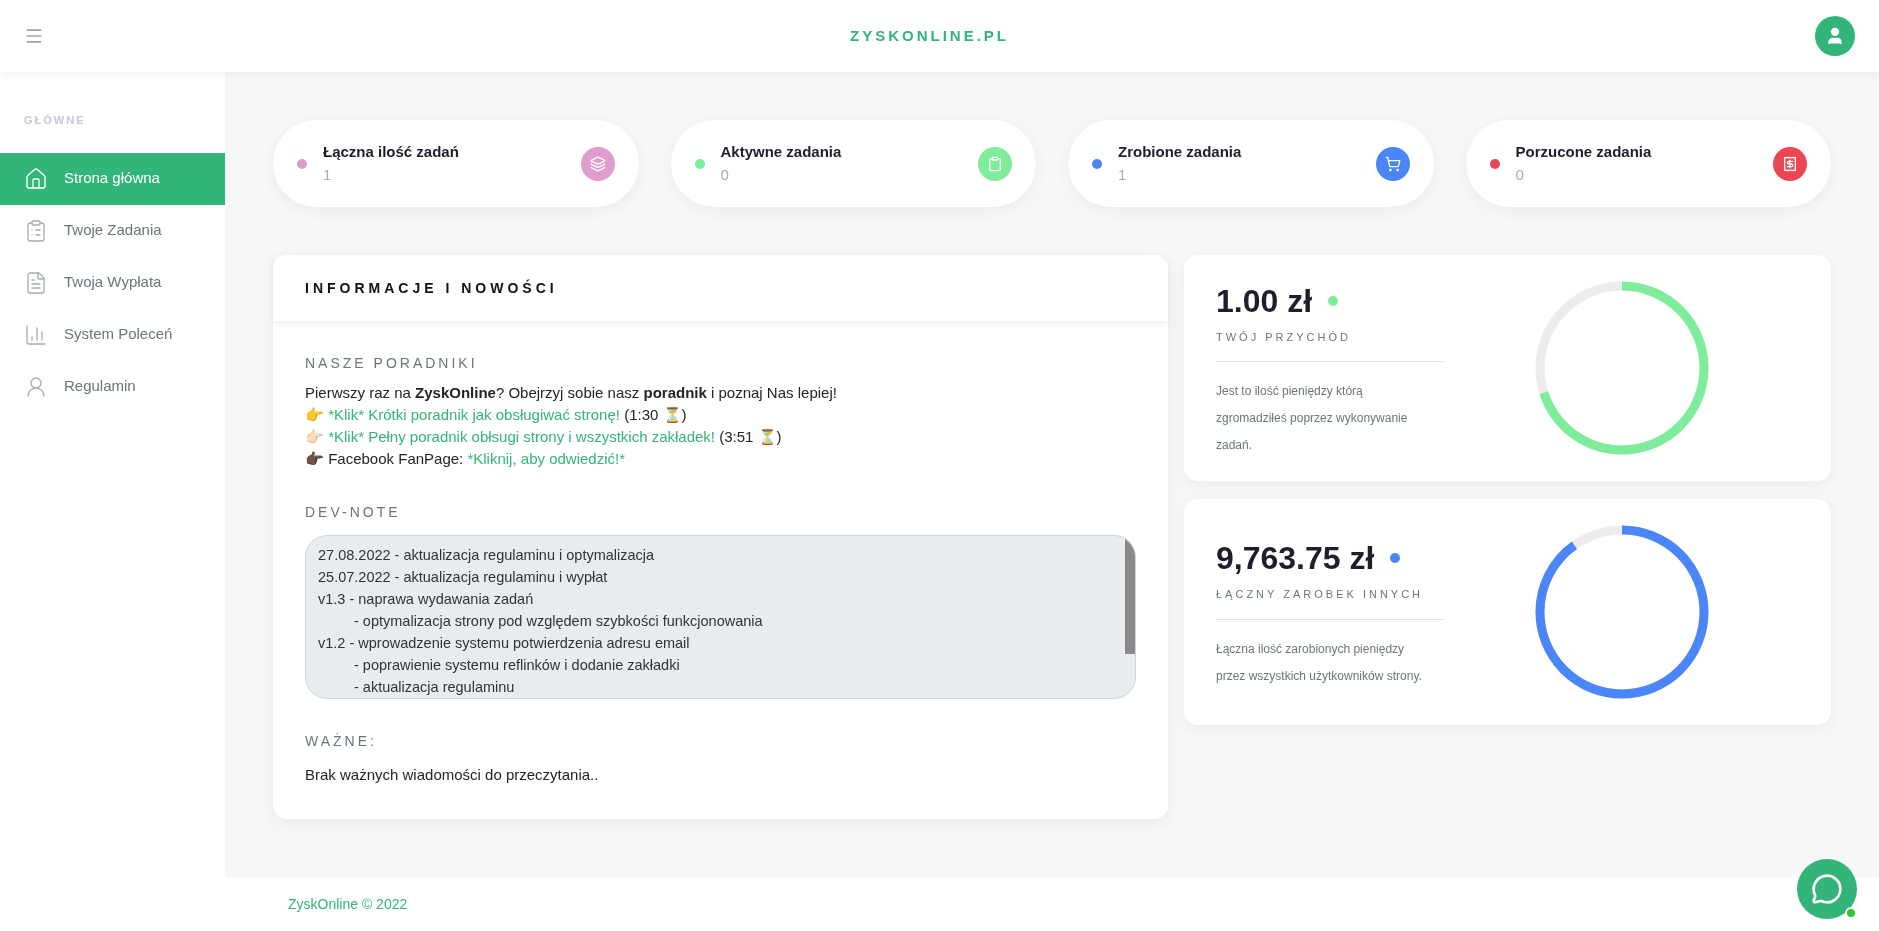  I want to click on stat-label: Aktywne zadania, so click(781, 152).